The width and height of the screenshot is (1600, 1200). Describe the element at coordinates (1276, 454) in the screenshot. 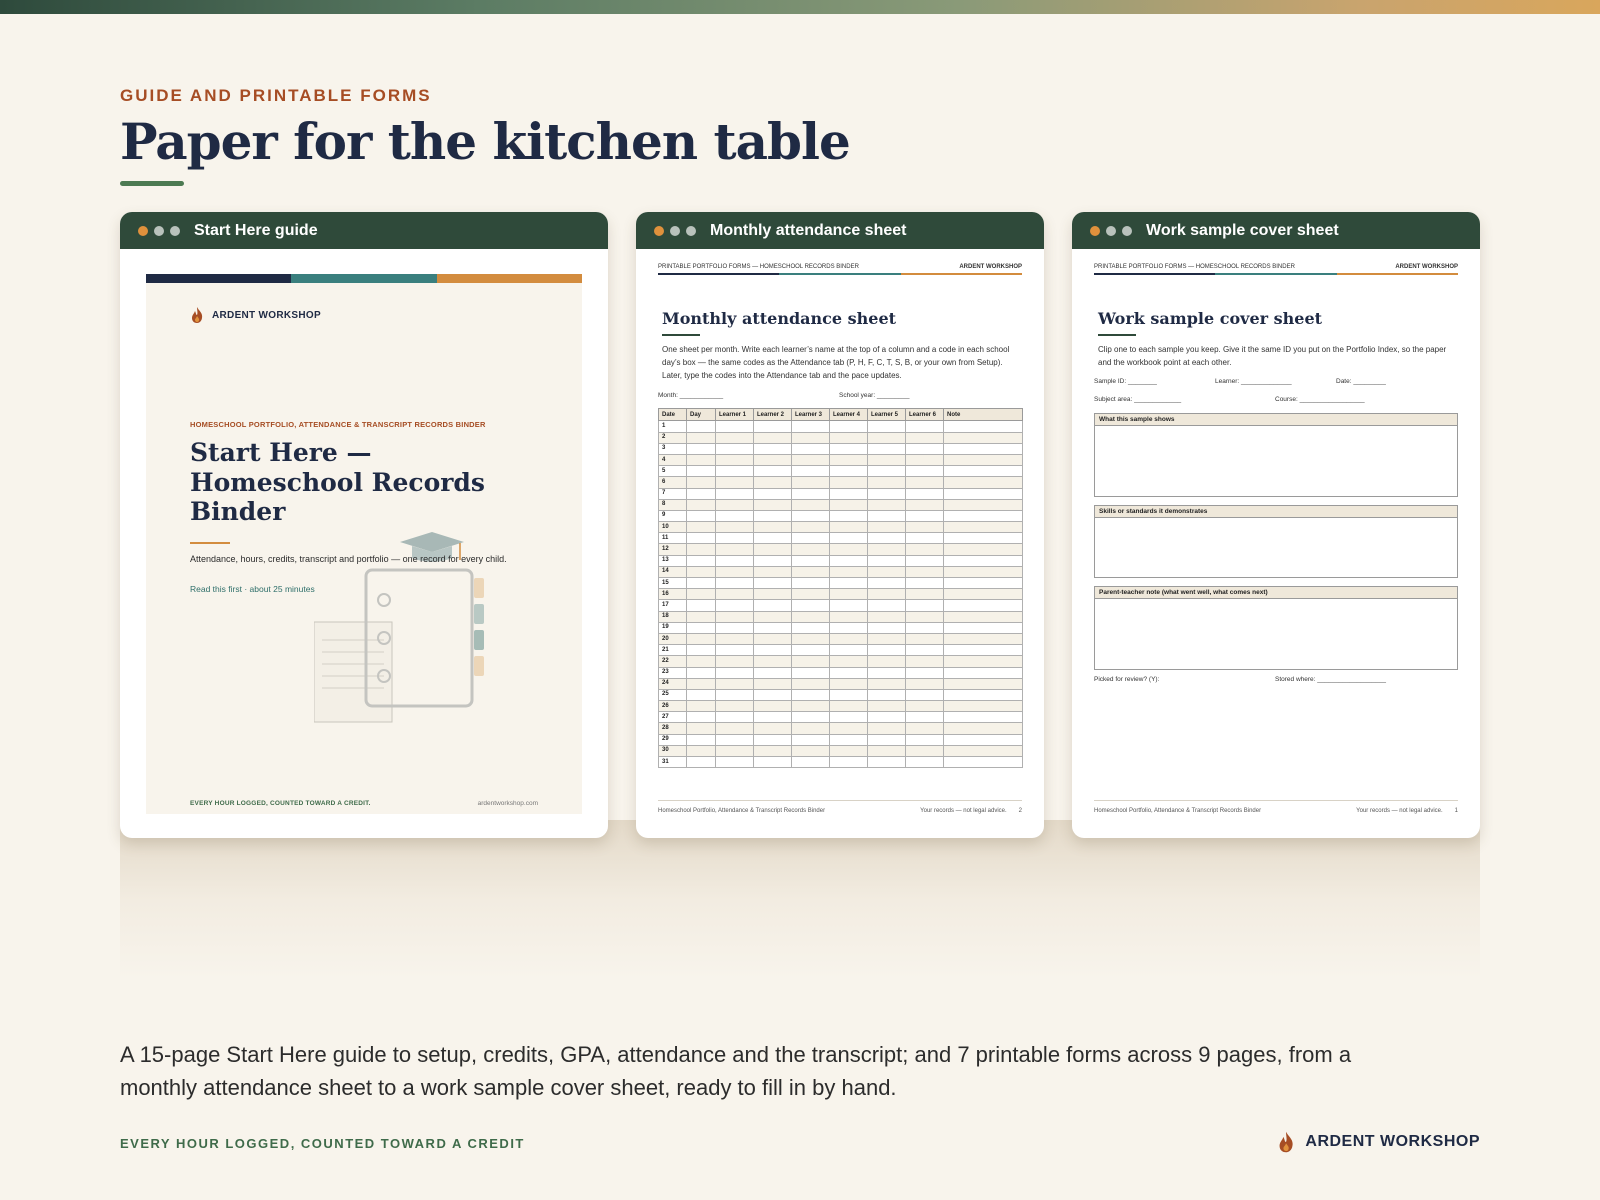

I see `what-sample-shows-box: What this sample shows` at that location.